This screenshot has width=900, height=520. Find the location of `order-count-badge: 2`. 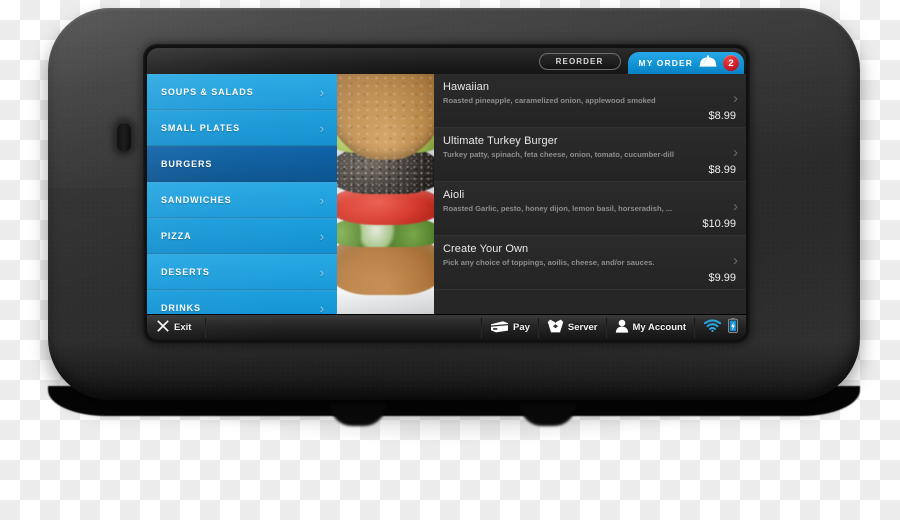

order-count-badge: 2 is located at coordinates (731, 63).